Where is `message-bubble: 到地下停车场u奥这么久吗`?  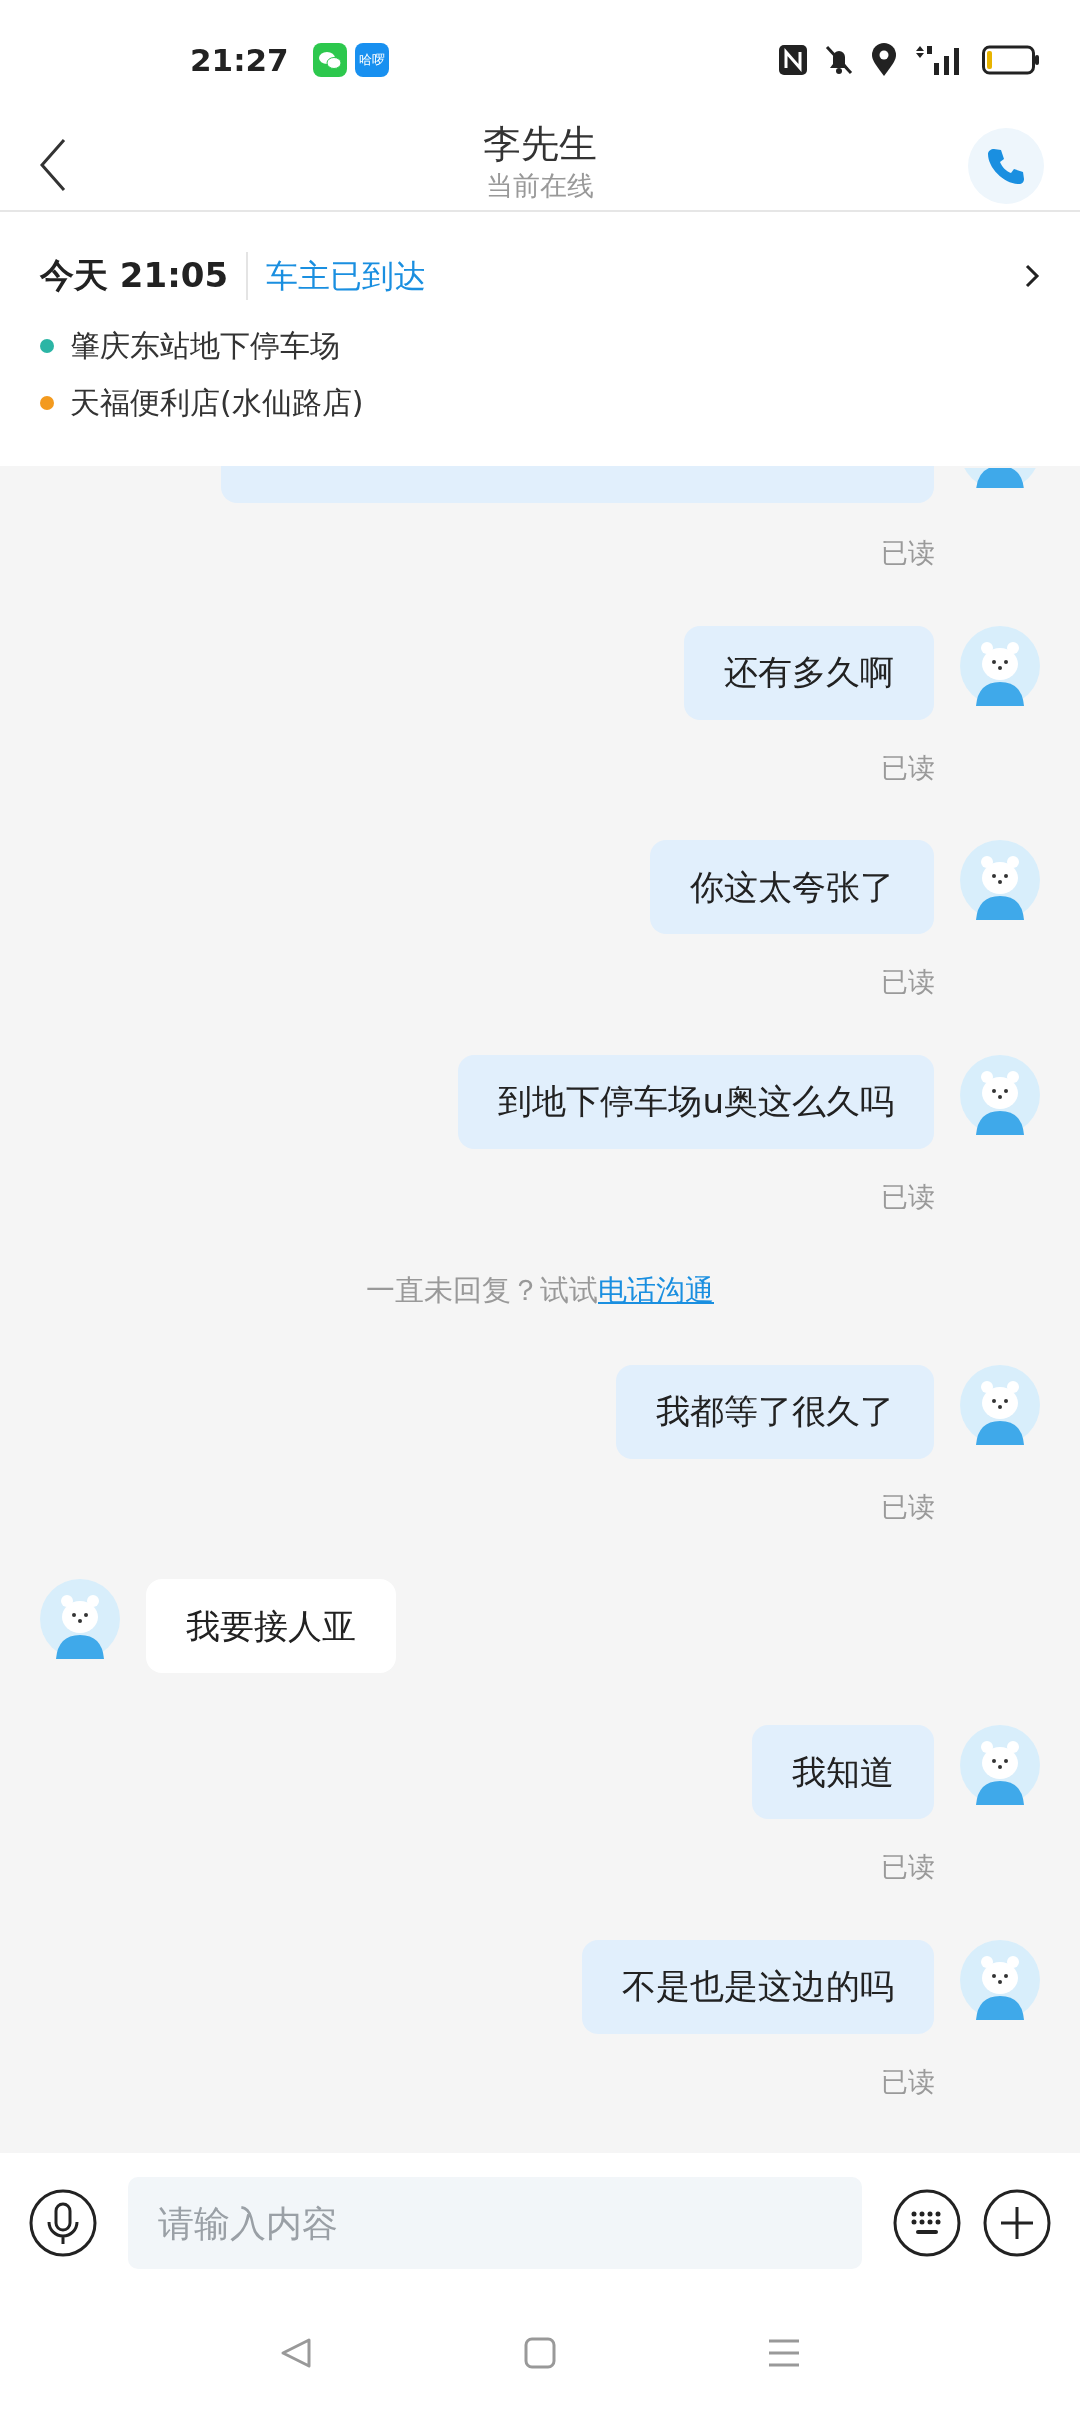 message-bubble: 到地下停车场u奥这么久吗 is located at coordinates (696, 1101).